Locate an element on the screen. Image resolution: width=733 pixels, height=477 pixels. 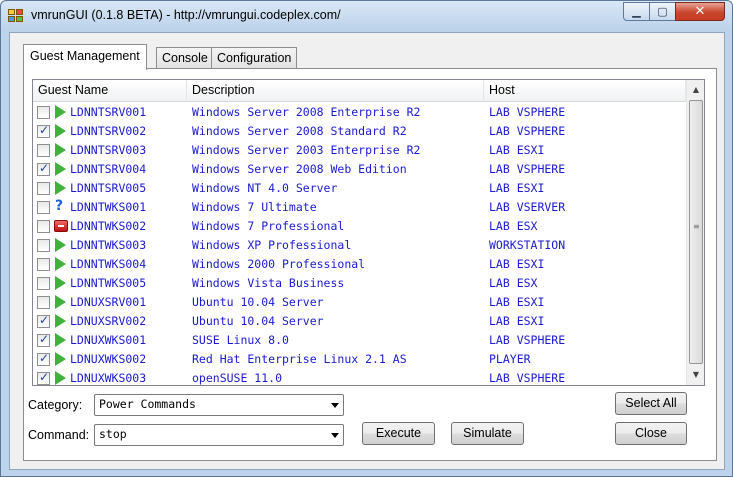
description-cell: Windows 7 Ultimate is located at coordinates (254, 207).